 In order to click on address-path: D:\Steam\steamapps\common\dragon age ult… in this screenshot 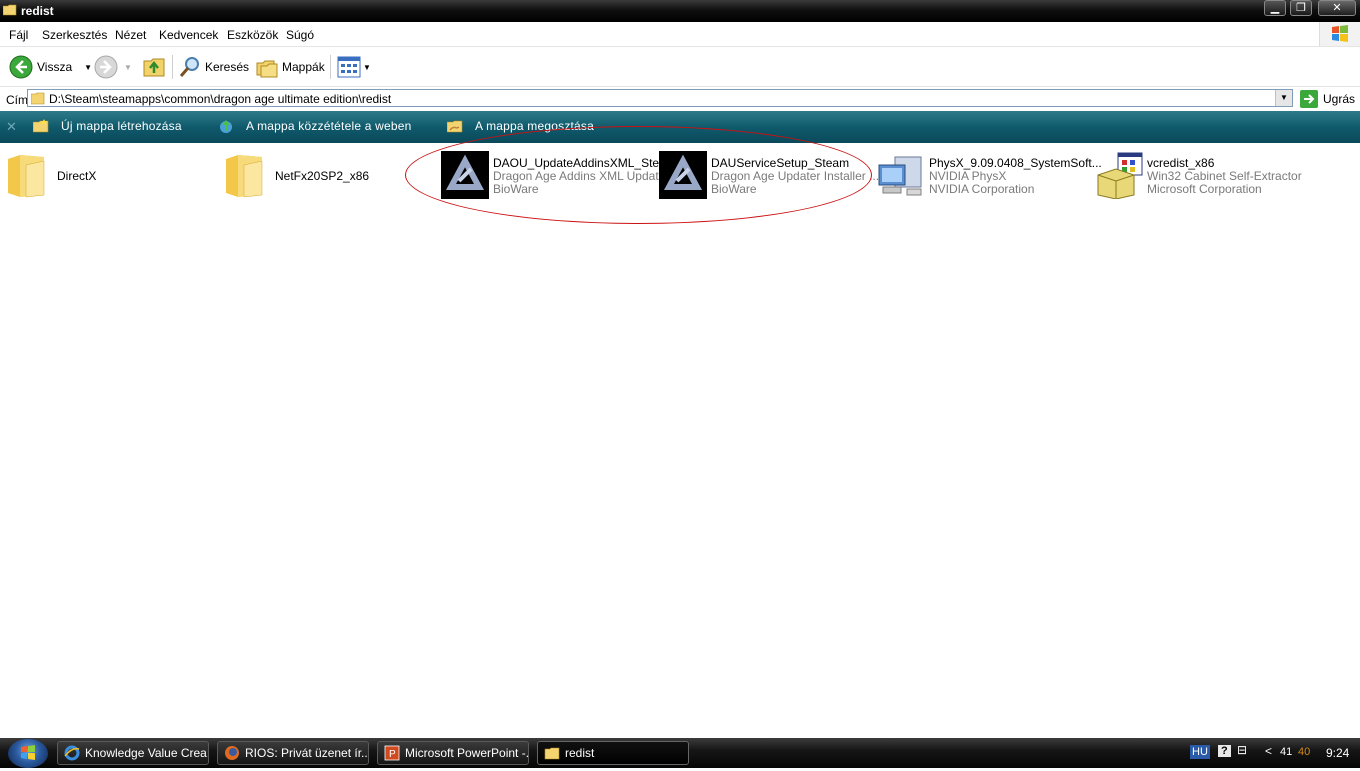, I will do `click(220, 99)`.